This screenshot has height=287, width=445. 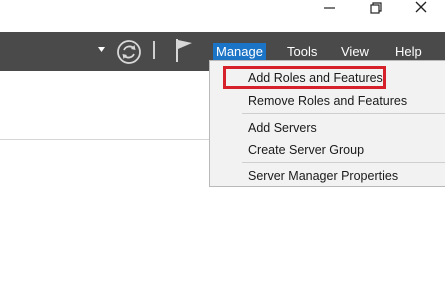 I want to click on toolbar-separator, so click(x=154, y=50).